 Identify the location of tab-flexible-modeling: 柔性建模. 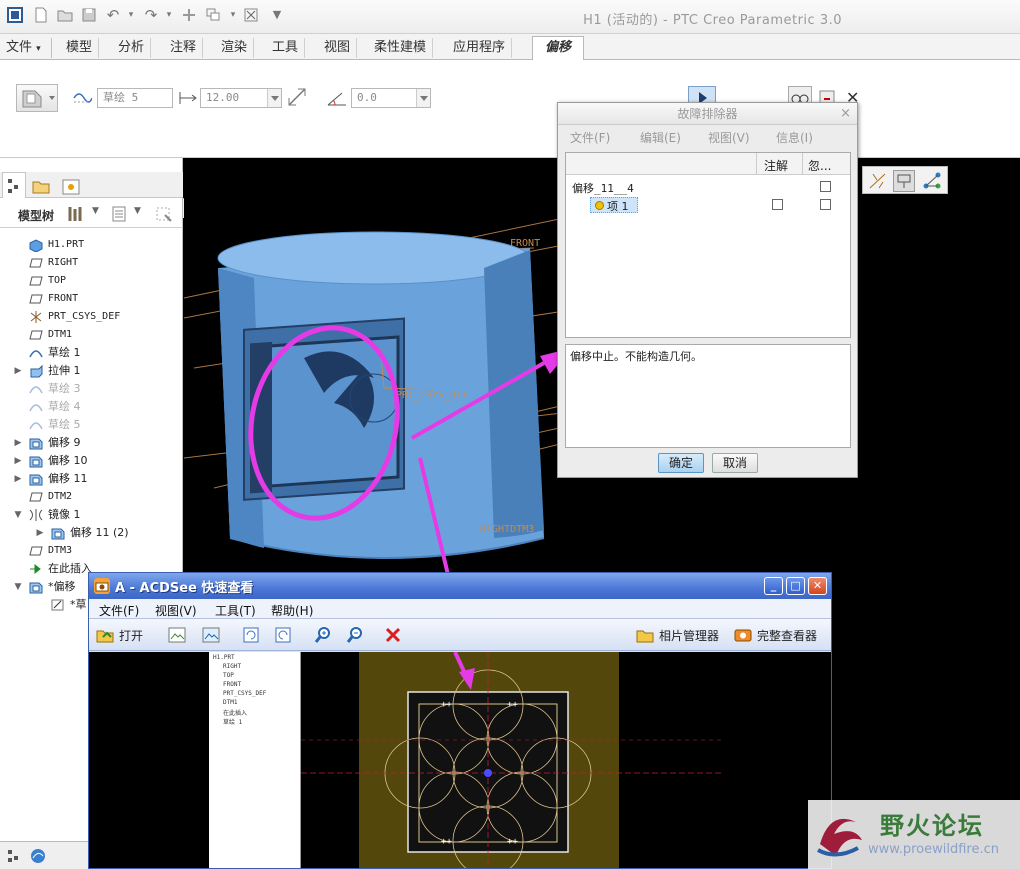
(401, 48).